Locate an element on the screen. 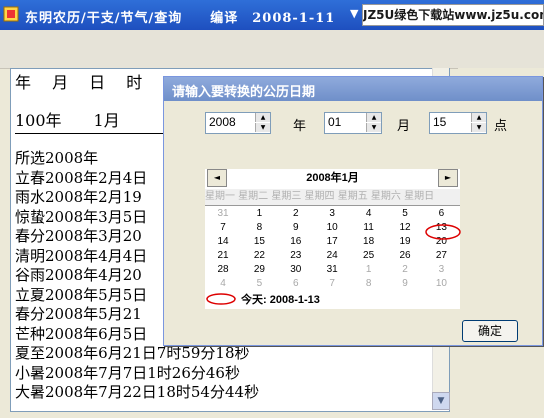  hour-value: 15 is located at coordinates (440, 122).